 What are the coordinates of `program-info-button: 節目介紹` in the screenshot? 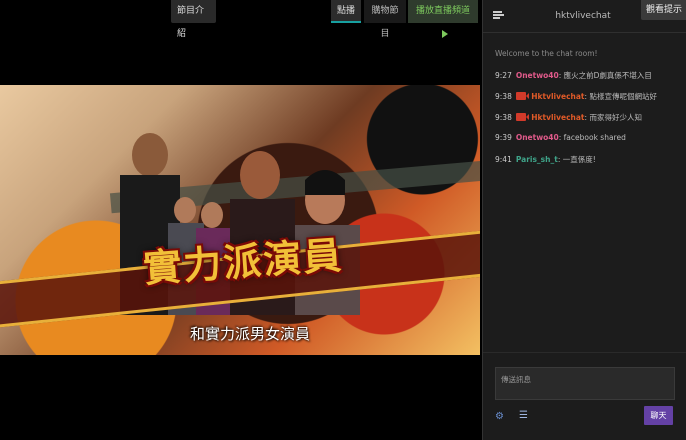 It's located at (193, 19).